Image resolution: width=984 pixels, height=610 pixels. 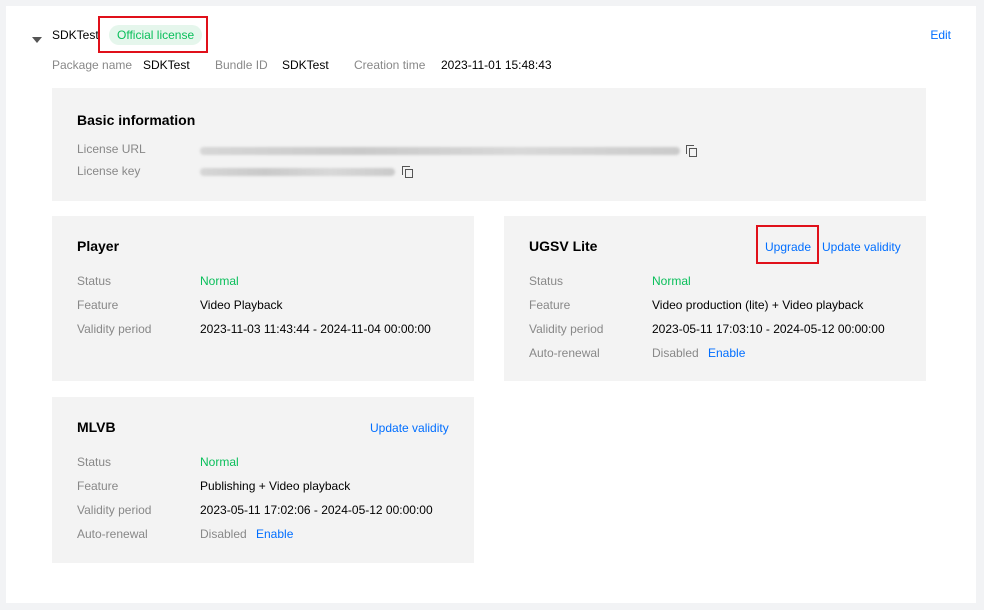 I want to click on copy-key-icon, so click(x=408, y=172).